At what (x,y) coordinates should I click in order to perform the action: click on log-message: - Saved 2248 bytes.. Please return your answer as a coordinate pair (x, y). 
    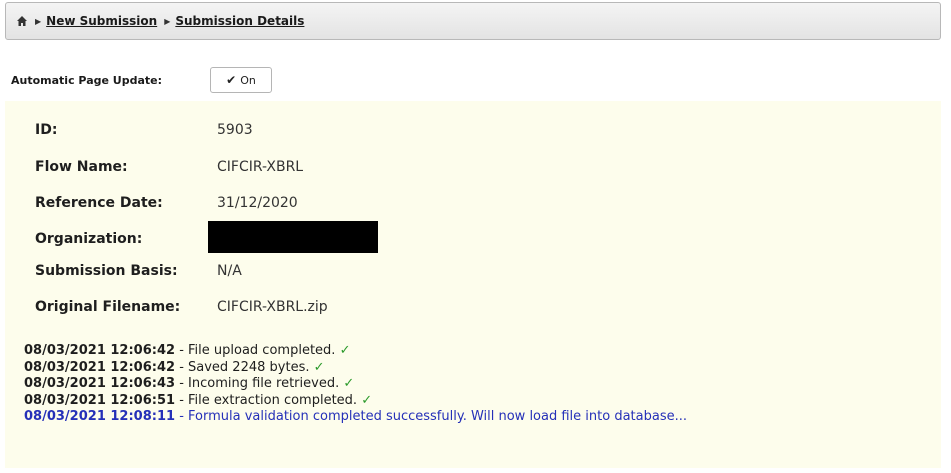
    Looking at the image, I should click on (244, 367).